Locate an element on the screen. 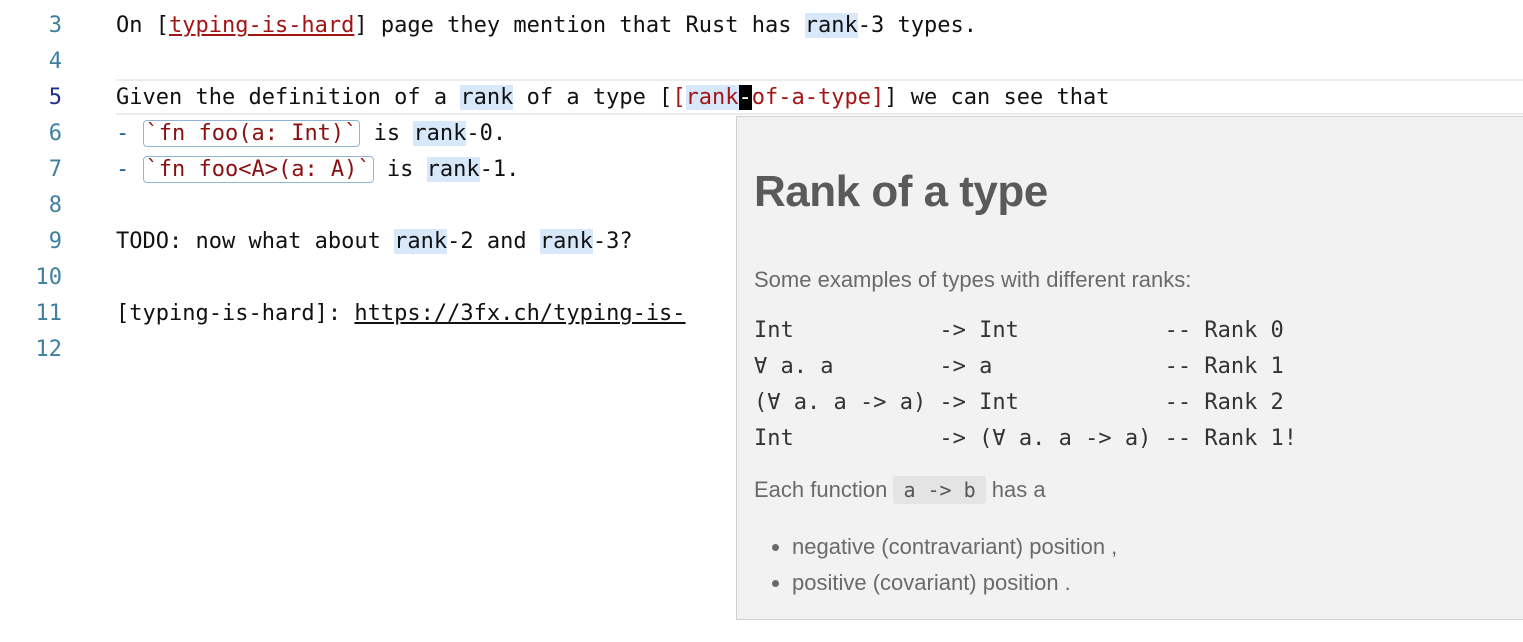  inline-code: `fn foo(a: Int)` is located at coordinates (251, 133).